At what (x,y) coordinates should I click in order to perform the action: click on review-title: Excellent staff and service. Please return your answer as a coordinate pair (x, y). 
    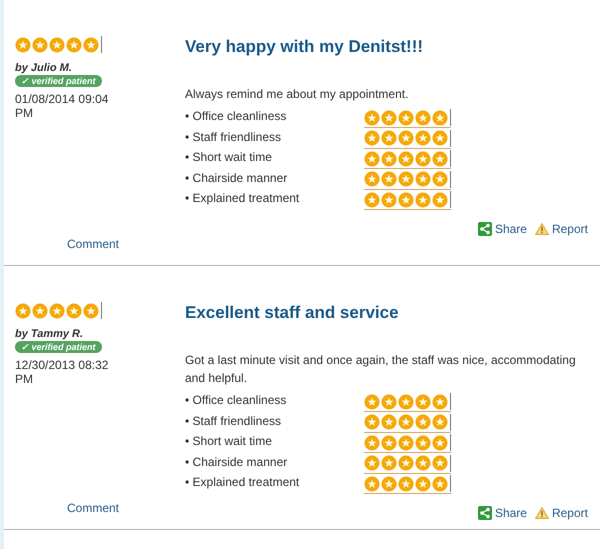
    Looking at the image, I should click on (292, 313).